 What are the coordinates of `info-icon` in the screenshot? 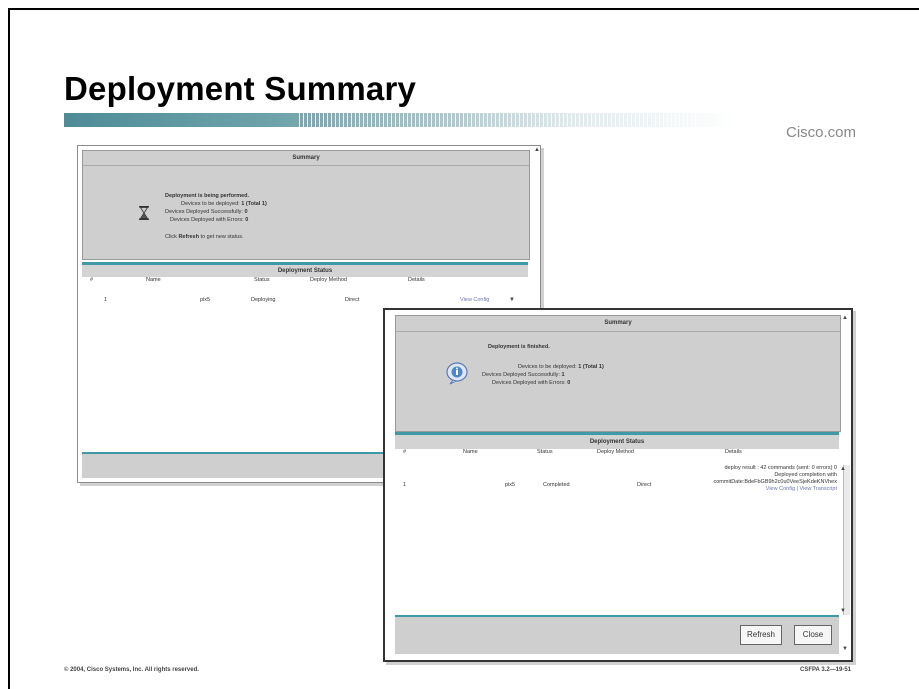 It's located at (457, 373).